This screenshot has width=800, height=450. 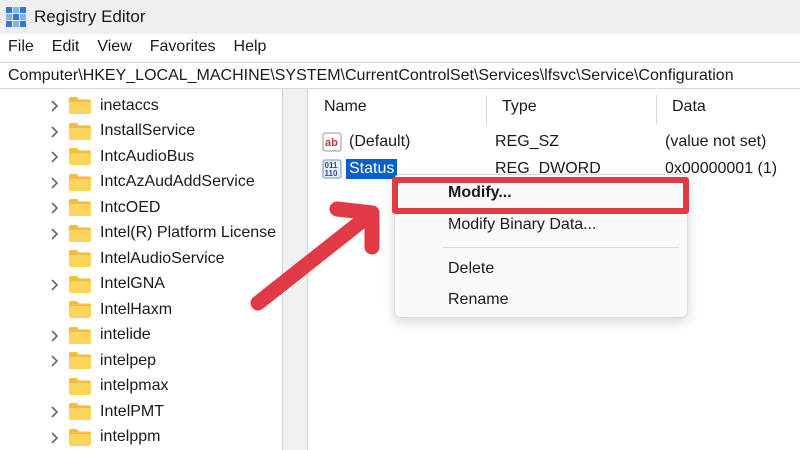 What do you see at coordinates (400, 17) in the screenshot?
I see `title-bar: Registry Editor` at bounding box center [400, 17].